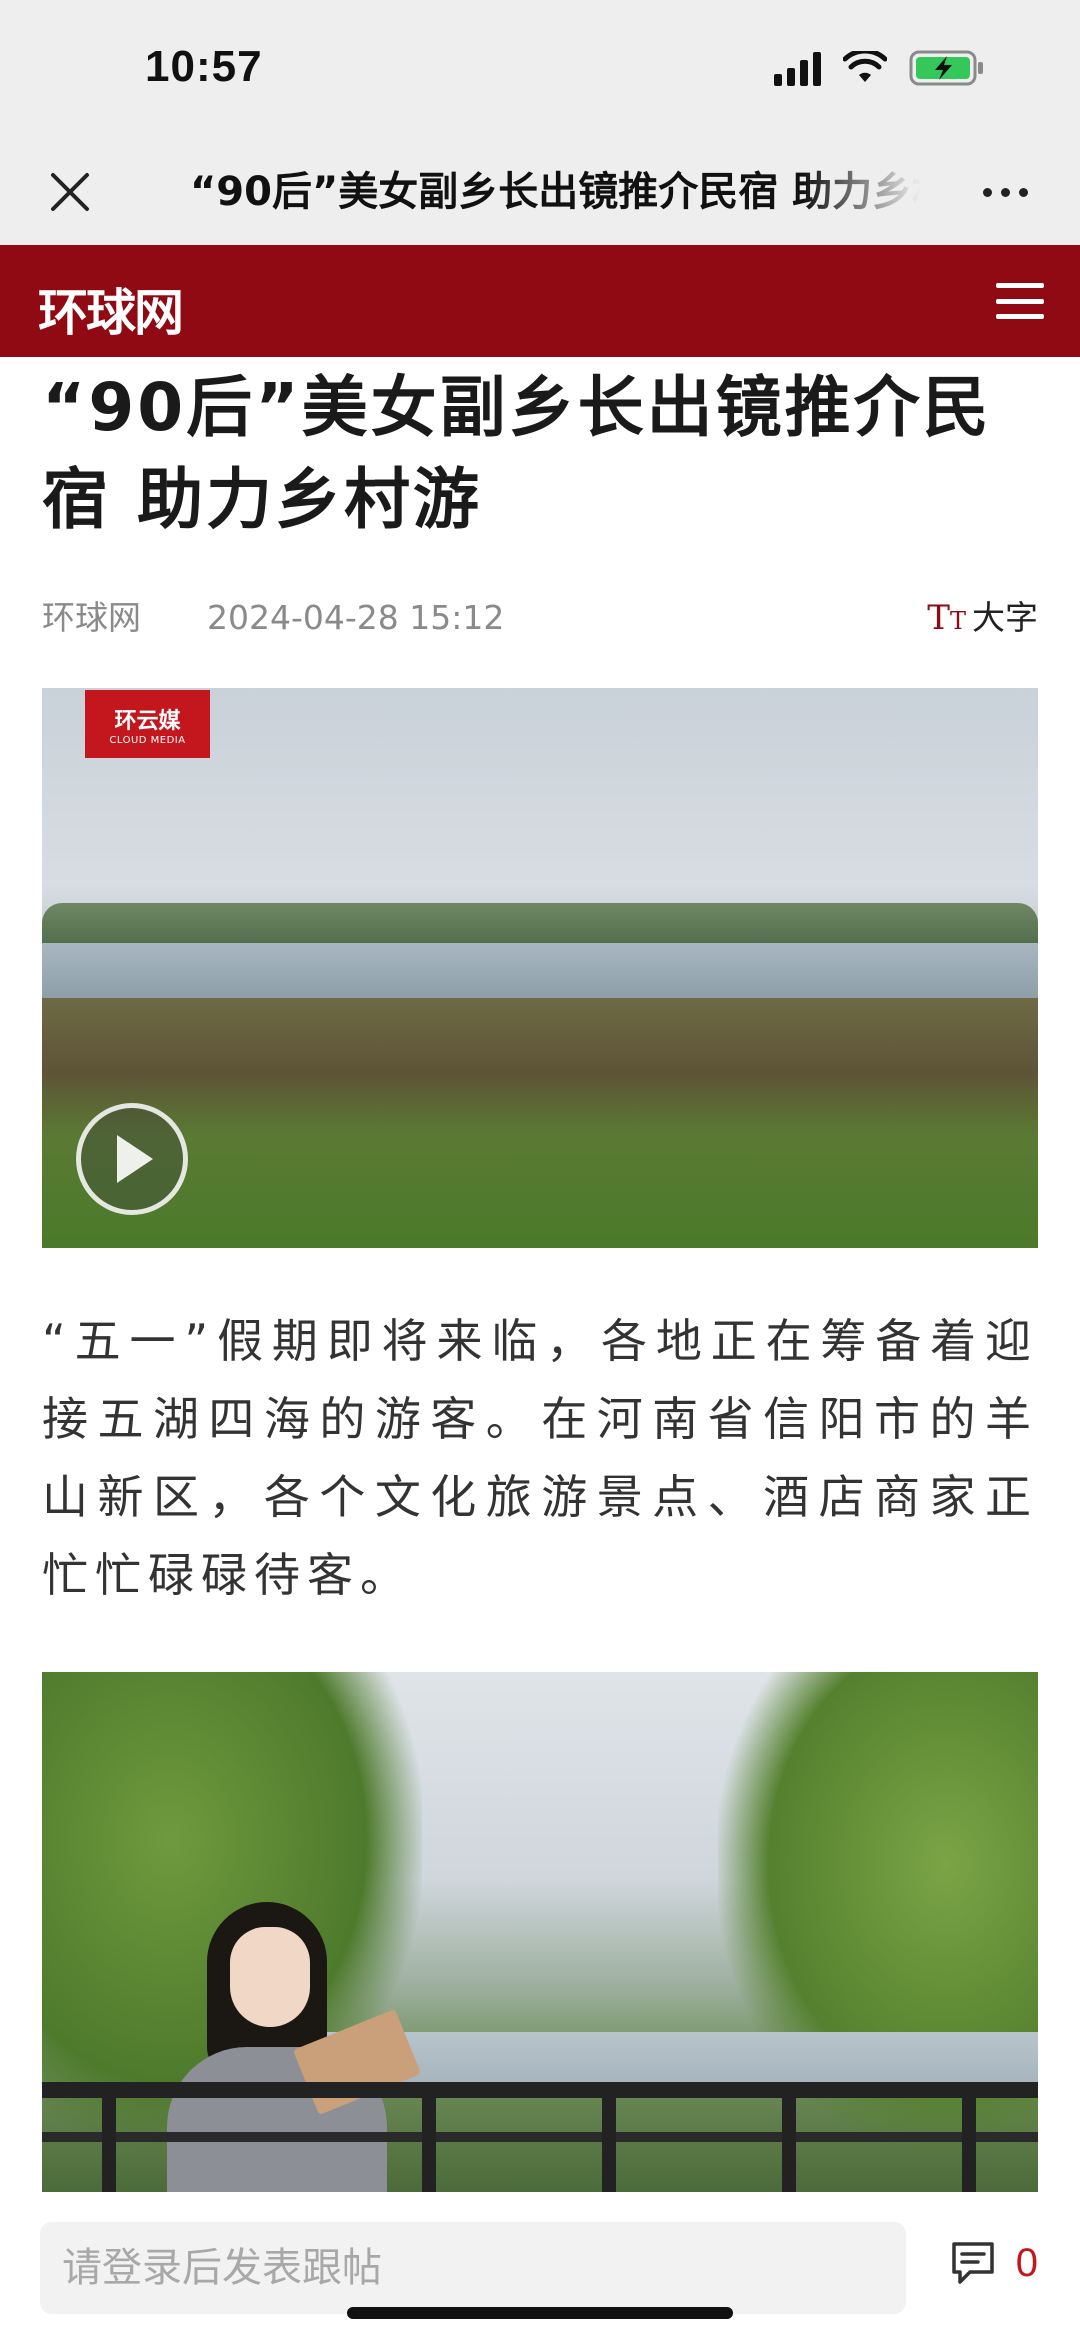 The height and width of the screenshot is (2341, 1080). What do you see at coordinates (356, 617) in the screenshot?
I see `article-date: 2024-04-28 15:12` at bounding box center [356, 617].